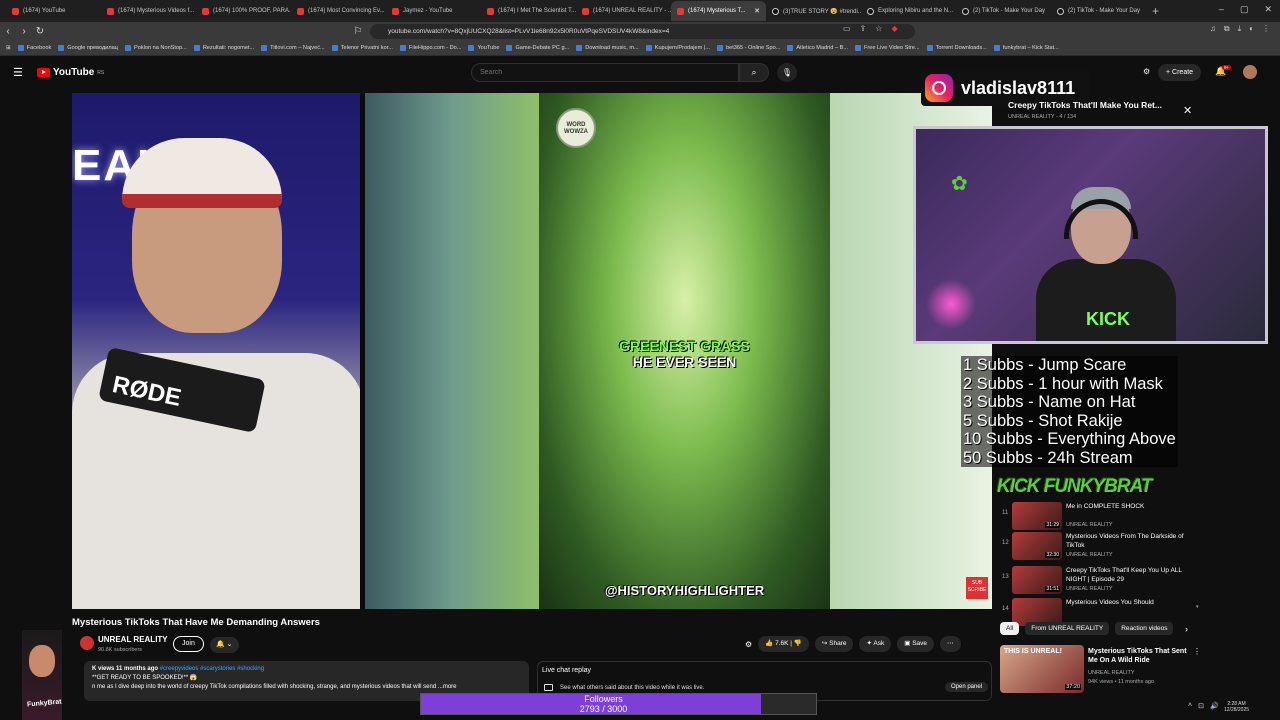  I want to click on subscribed-bell-button: 🔔 ⌄, so click(224, 645).